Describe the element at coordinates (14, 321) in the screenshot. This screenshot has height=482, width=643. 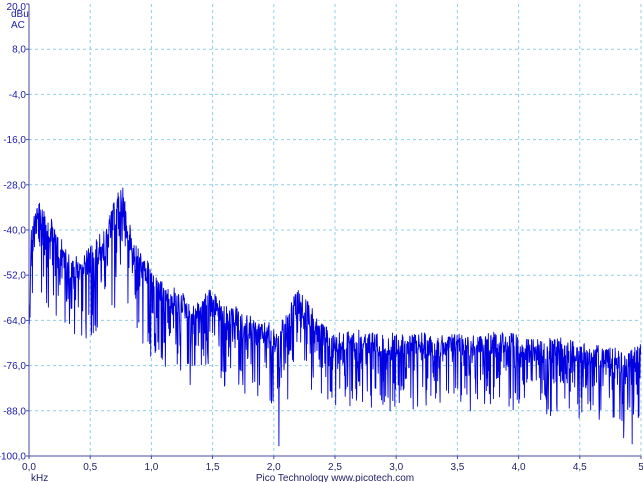
I see `y-tick-label: -64,0` at that location.